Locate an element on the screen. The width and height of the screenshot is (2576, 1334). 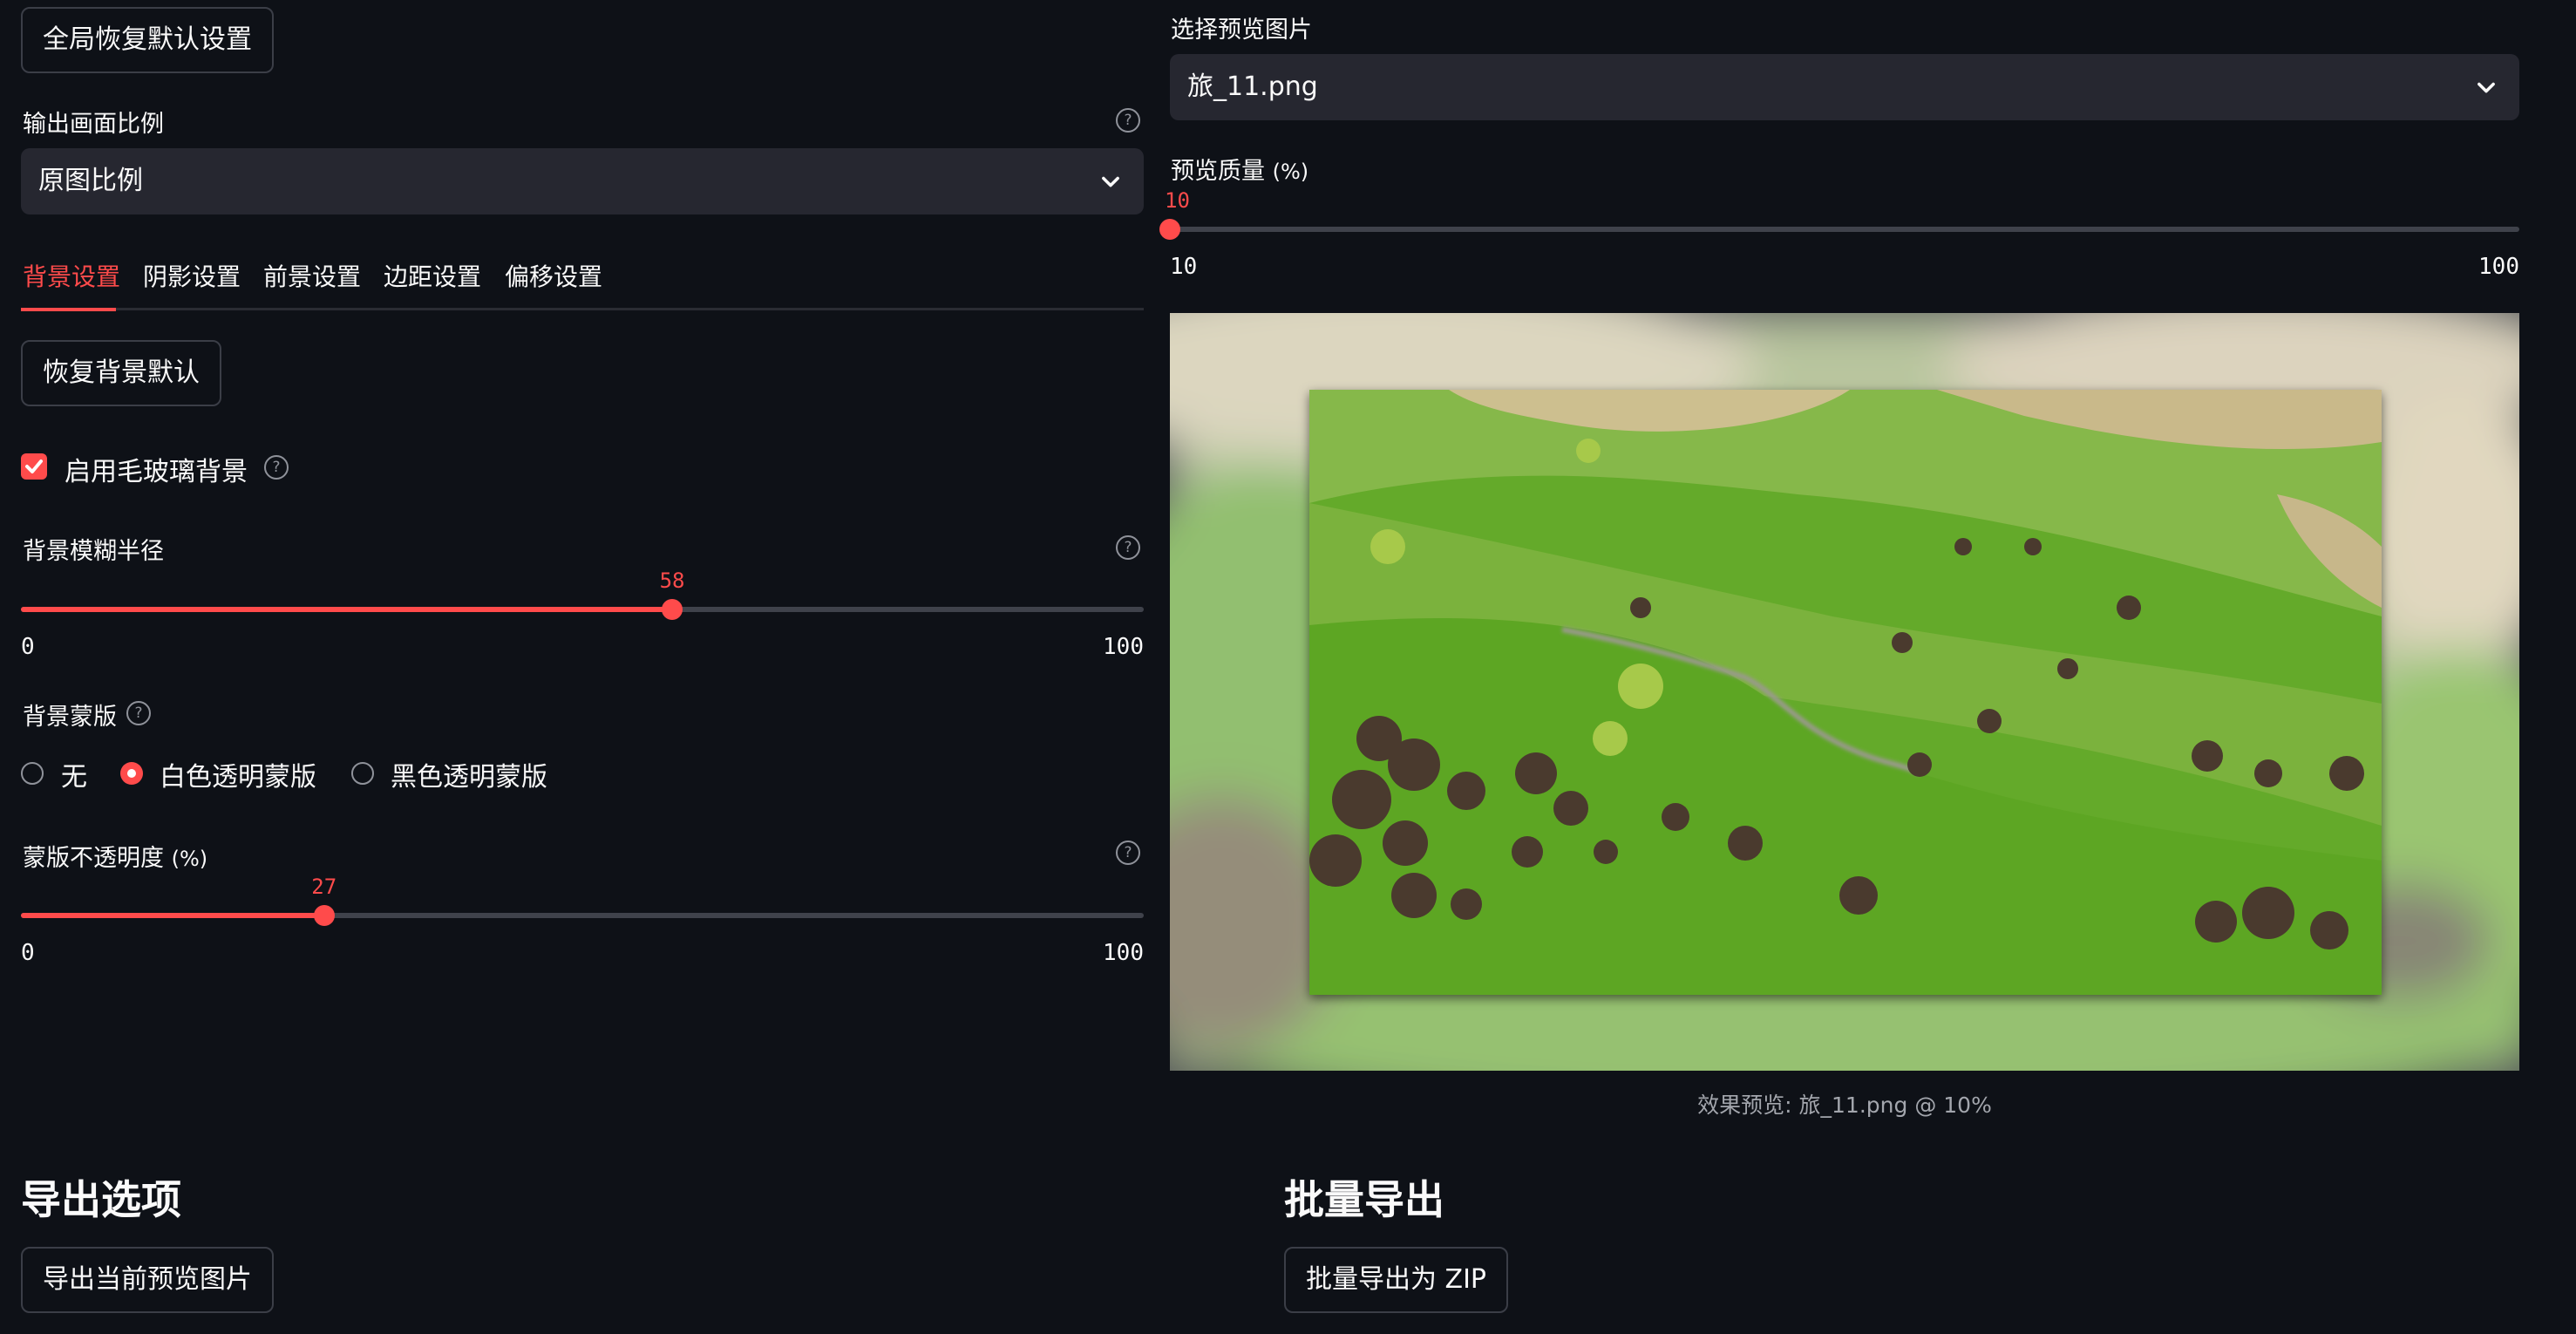
blur-radius-label: 背景模糊半径 is located at coordinates (93, 551).